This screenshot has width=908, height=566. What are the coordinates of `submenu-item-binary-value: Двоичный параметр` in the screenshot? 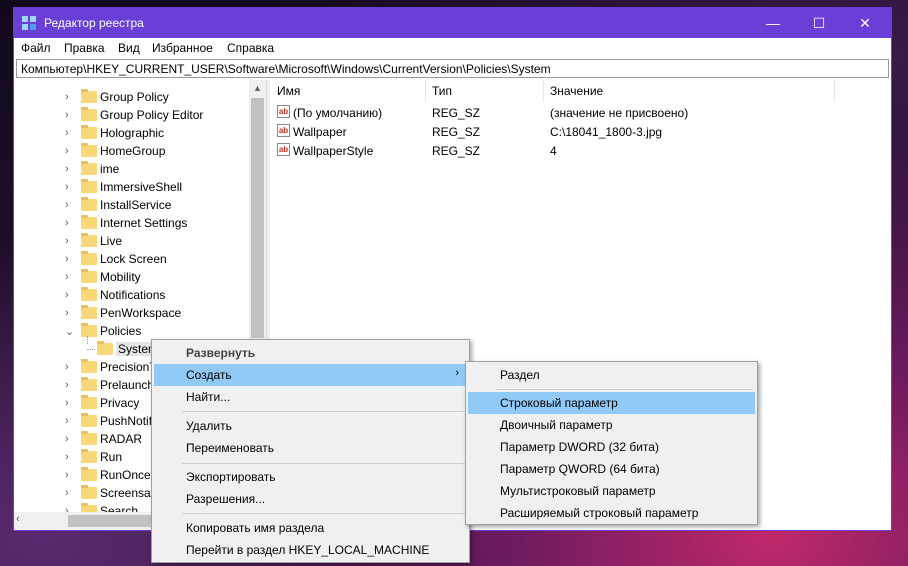 It's located at (611, 425).